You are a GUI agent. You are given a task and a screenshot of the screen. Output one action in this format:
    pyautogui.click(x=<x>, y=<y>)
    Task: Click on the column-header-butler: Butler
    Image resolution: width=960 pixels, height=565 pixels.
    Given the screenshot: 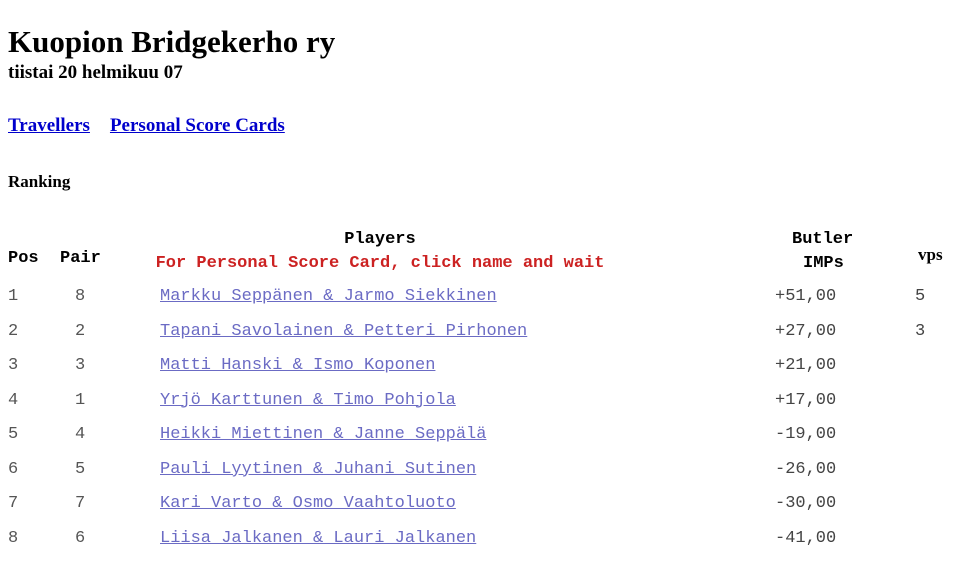 What is the action you would take?
    pyautogui.click(x=823, y=239)
    